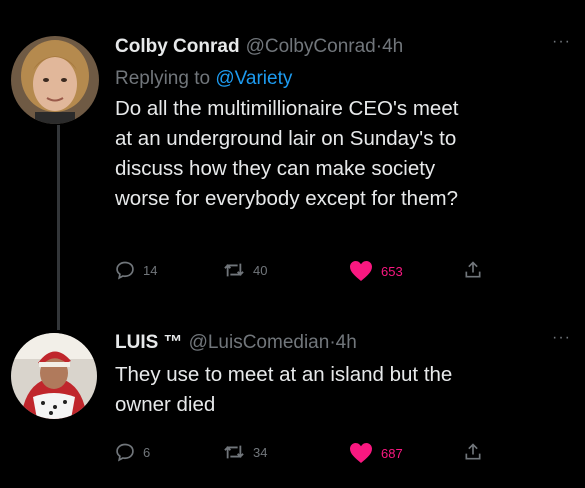  What do you see at coordinates (343, 79) in the screenshot?
I see `replying-to: Replying to @Variety` at bounding box center [343, 79].